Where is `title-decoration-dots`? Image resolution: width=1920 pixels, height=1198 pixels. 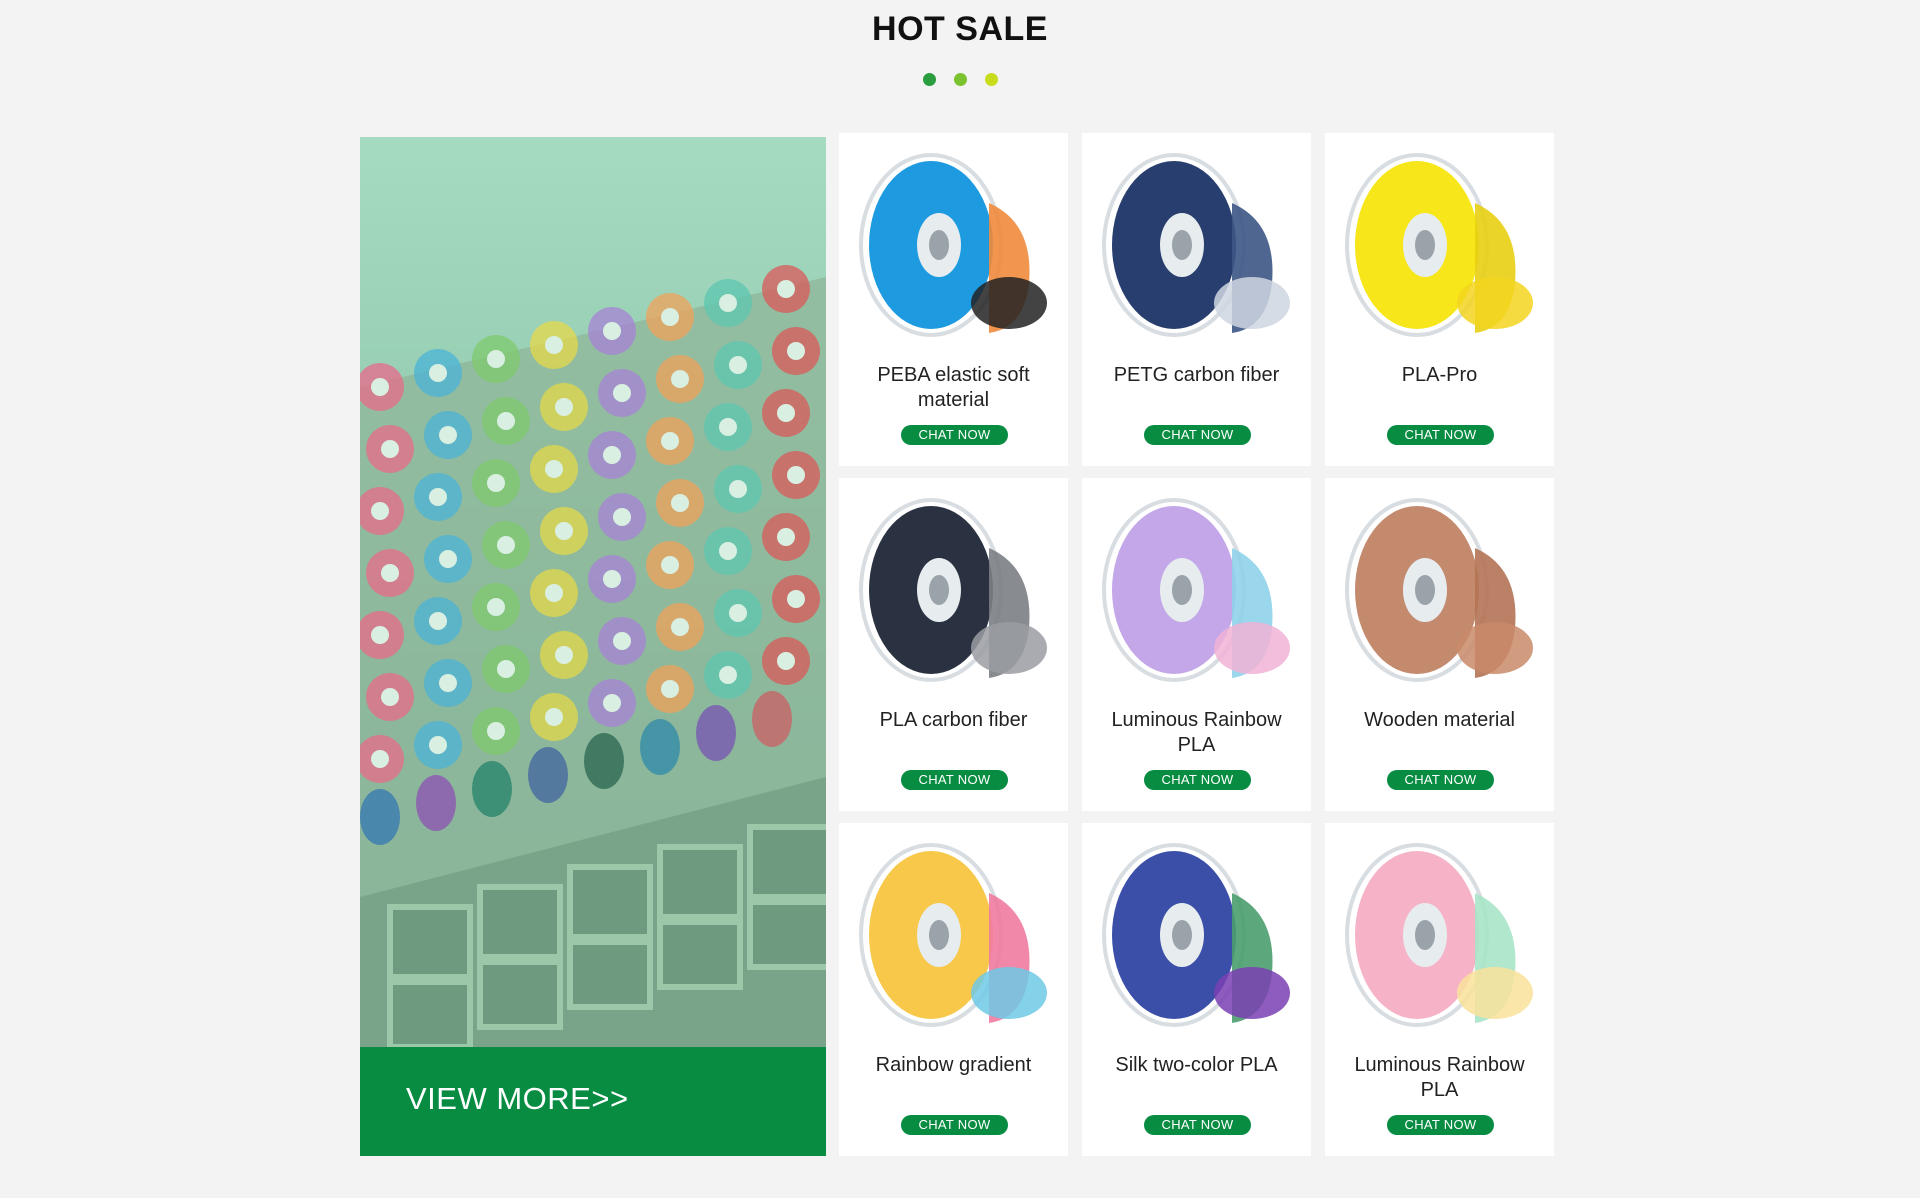 title-decoration-dots is located at coordinates (960, 79).